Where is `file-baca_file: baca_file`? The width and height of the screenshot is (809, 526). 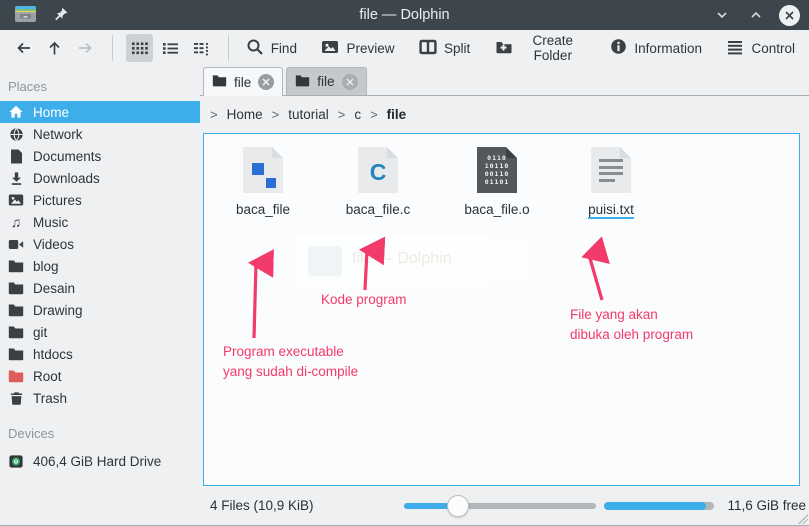 file-baca_file: baca_file is located at coordinates (263, 182).